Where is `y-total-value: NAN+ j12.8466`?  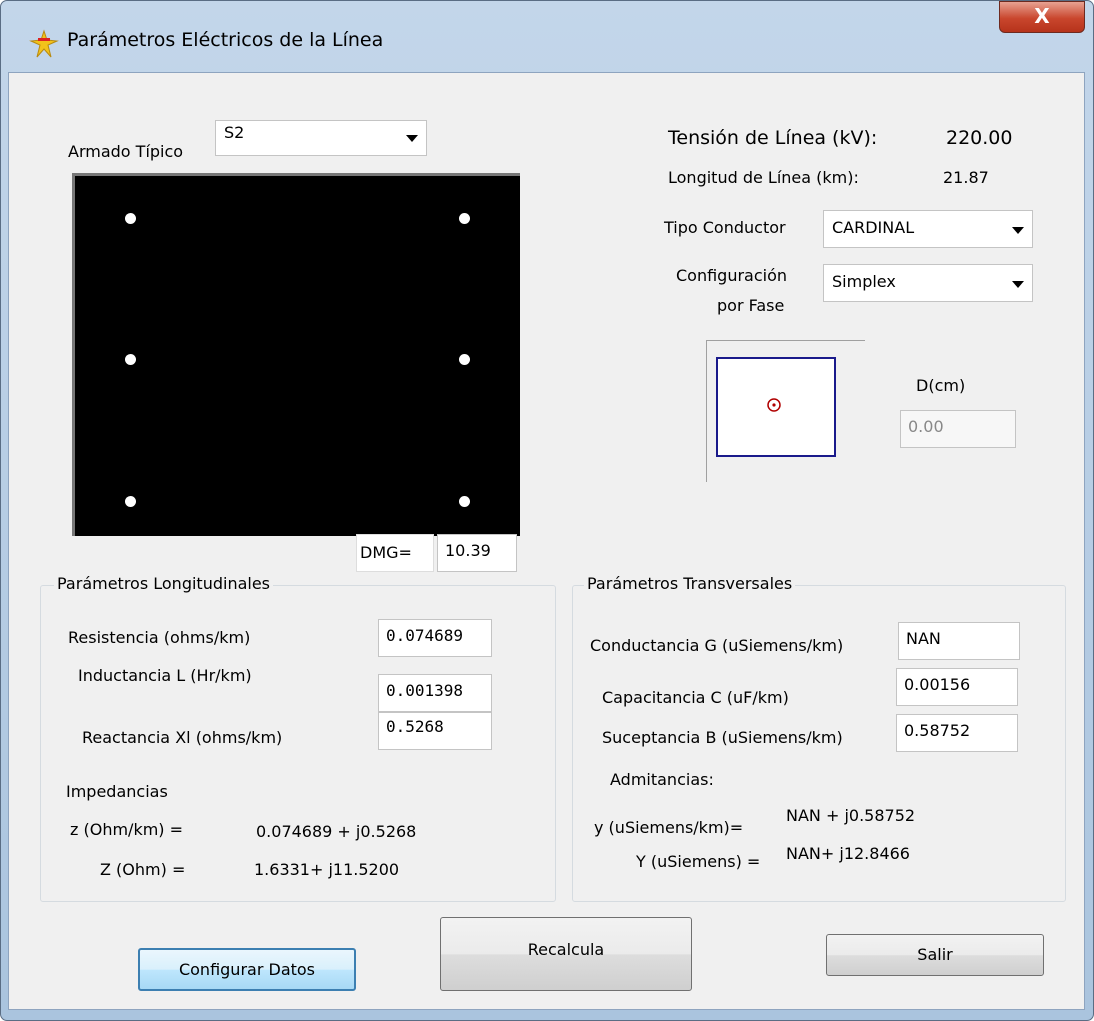 y-total-value: NAN+ j12.8466 is located at coordinates (848, 853).